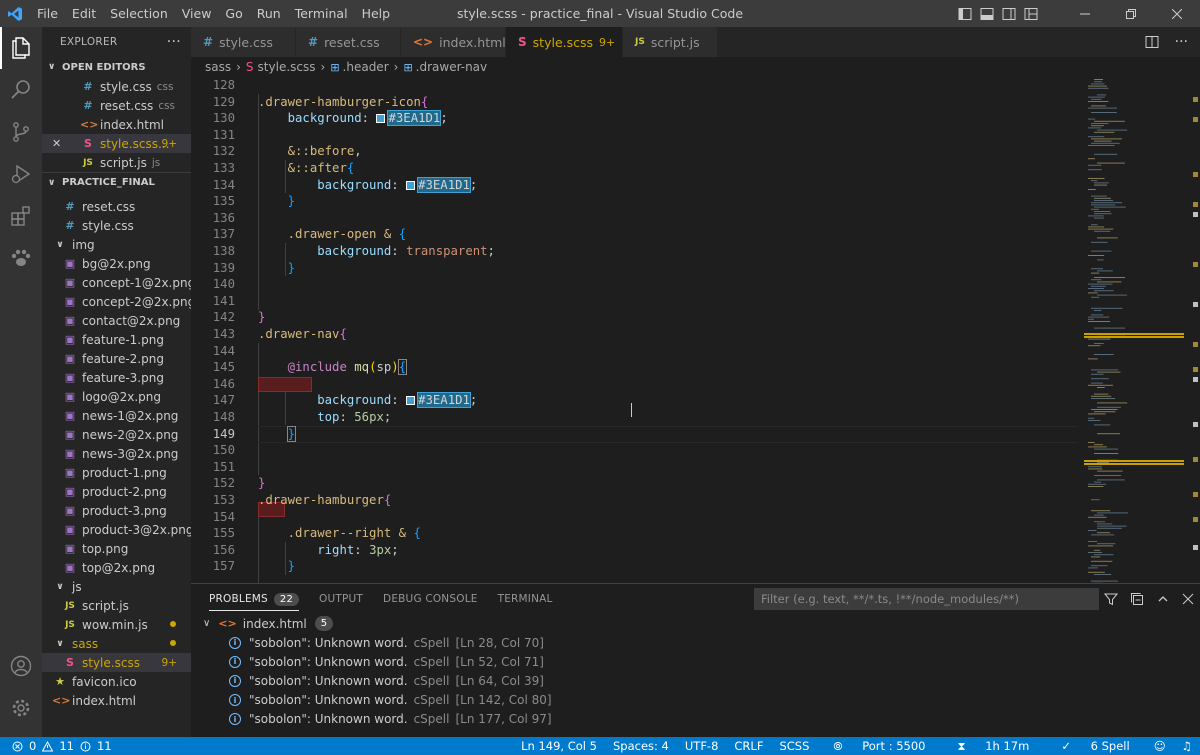 This screenshot has width=1200, height=755. What do you see at coordinates (116, 396) in the screenshot?
I see `file-item: ▣ logo@2x.png` at bounding box center [116, 396].